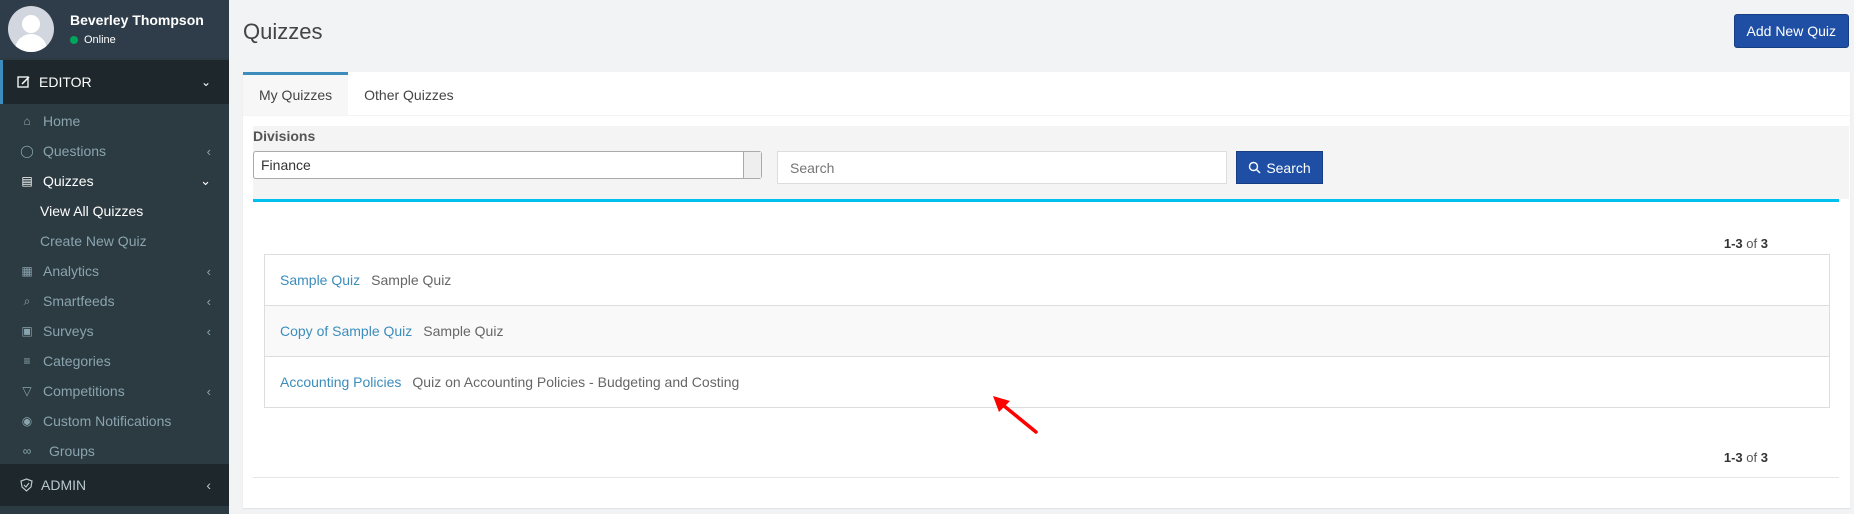 The height and width of the screenshot is (514, 1854). What do you see at coordinates (100, 40) in the screenshot?
I see `user-status-label: Online` at bounding box center [100, 40].